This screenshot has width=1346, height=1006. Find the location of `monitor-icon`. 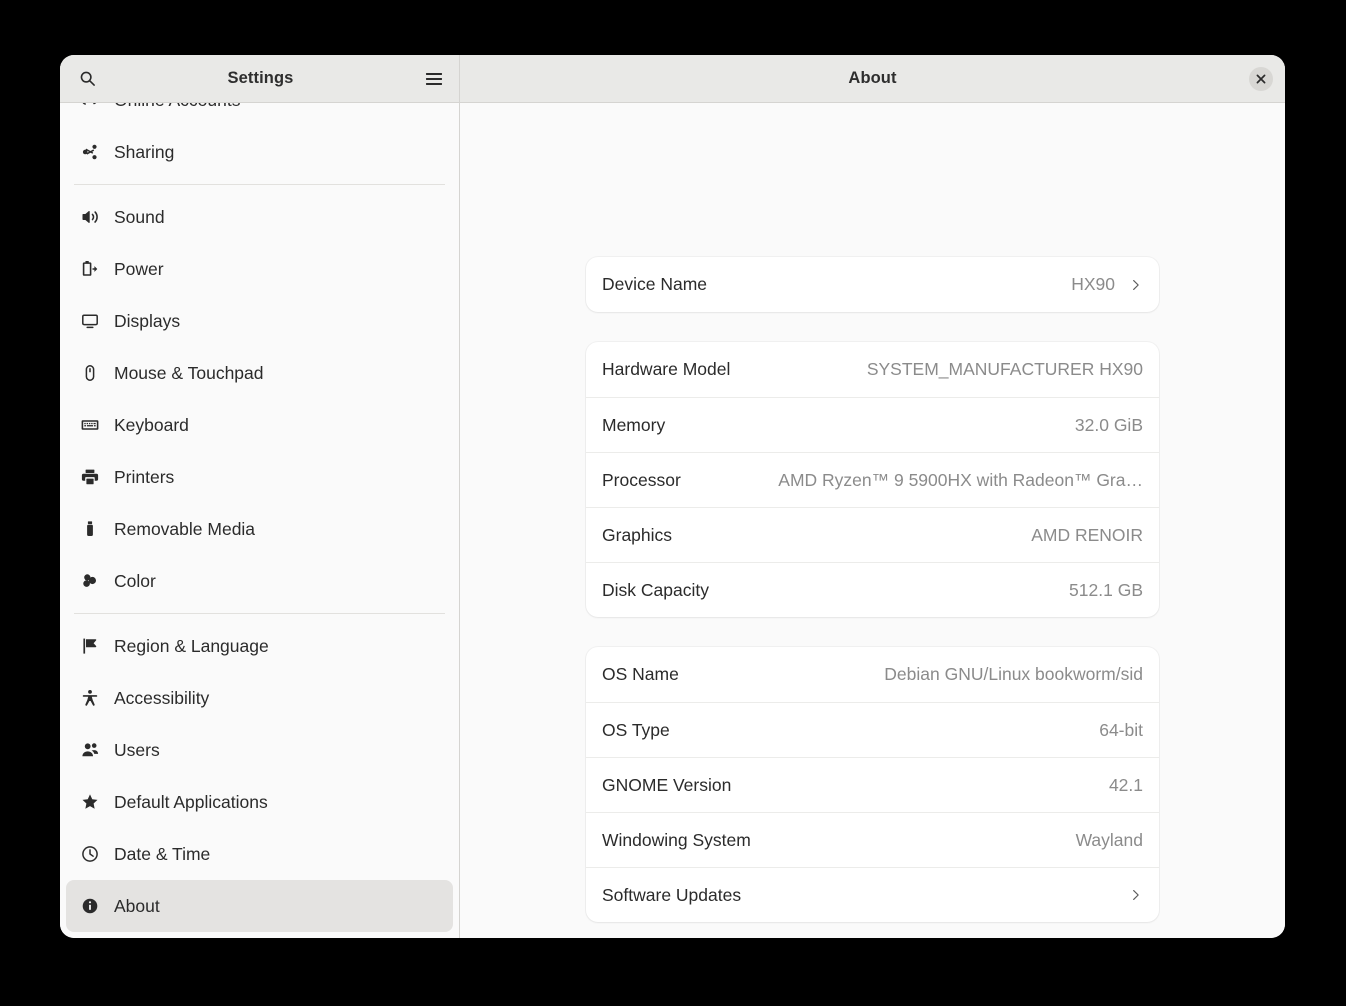

monitor-icon is located at coordinates (90, 321).